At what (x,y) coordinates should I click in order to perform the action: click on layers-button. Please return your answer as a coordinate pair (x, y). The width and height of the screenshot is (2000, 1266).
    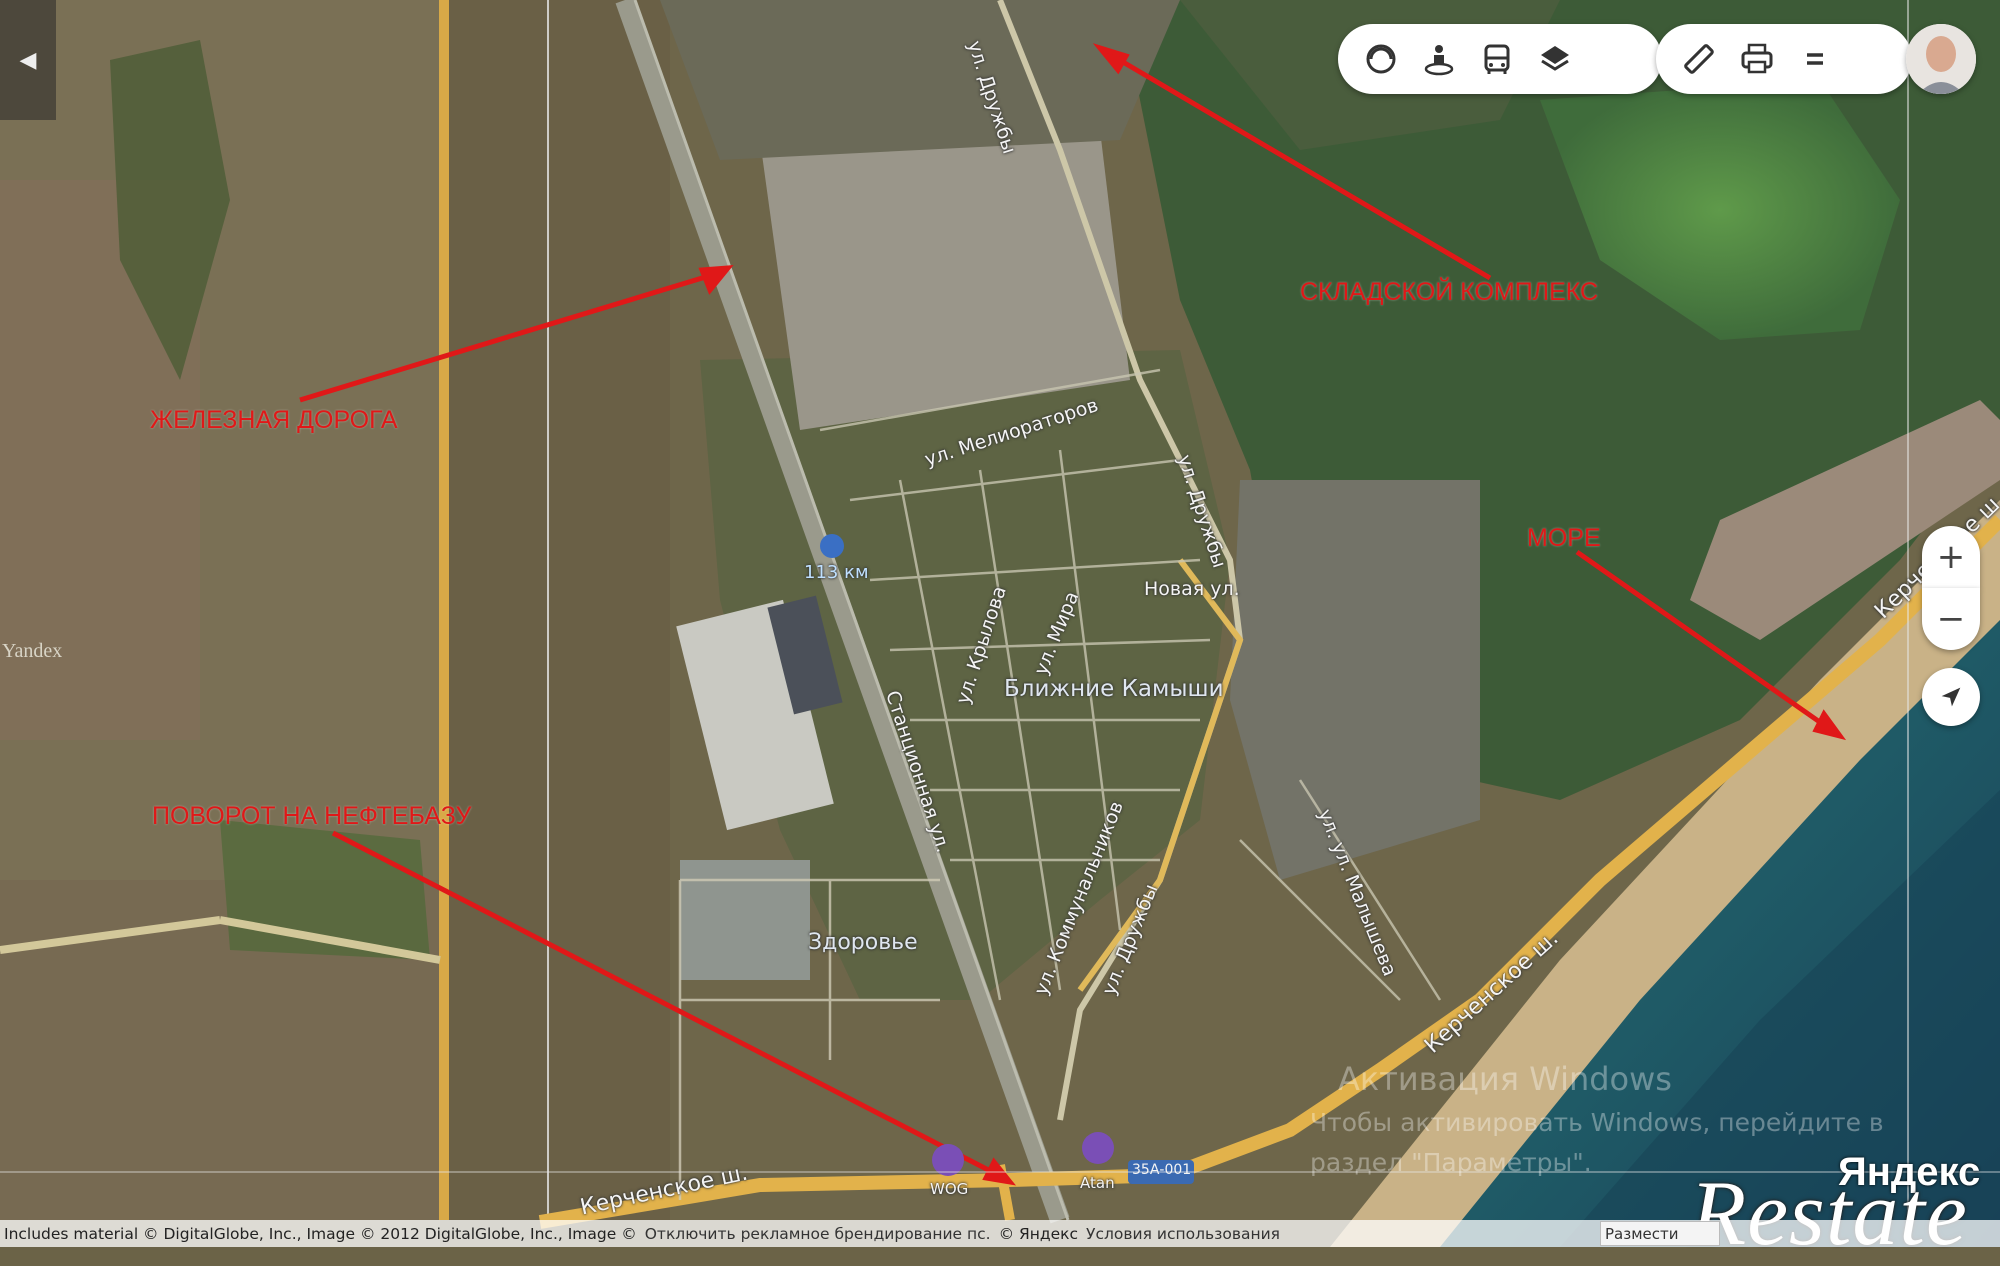
    Looking at the image, I should click on (1555, 59).